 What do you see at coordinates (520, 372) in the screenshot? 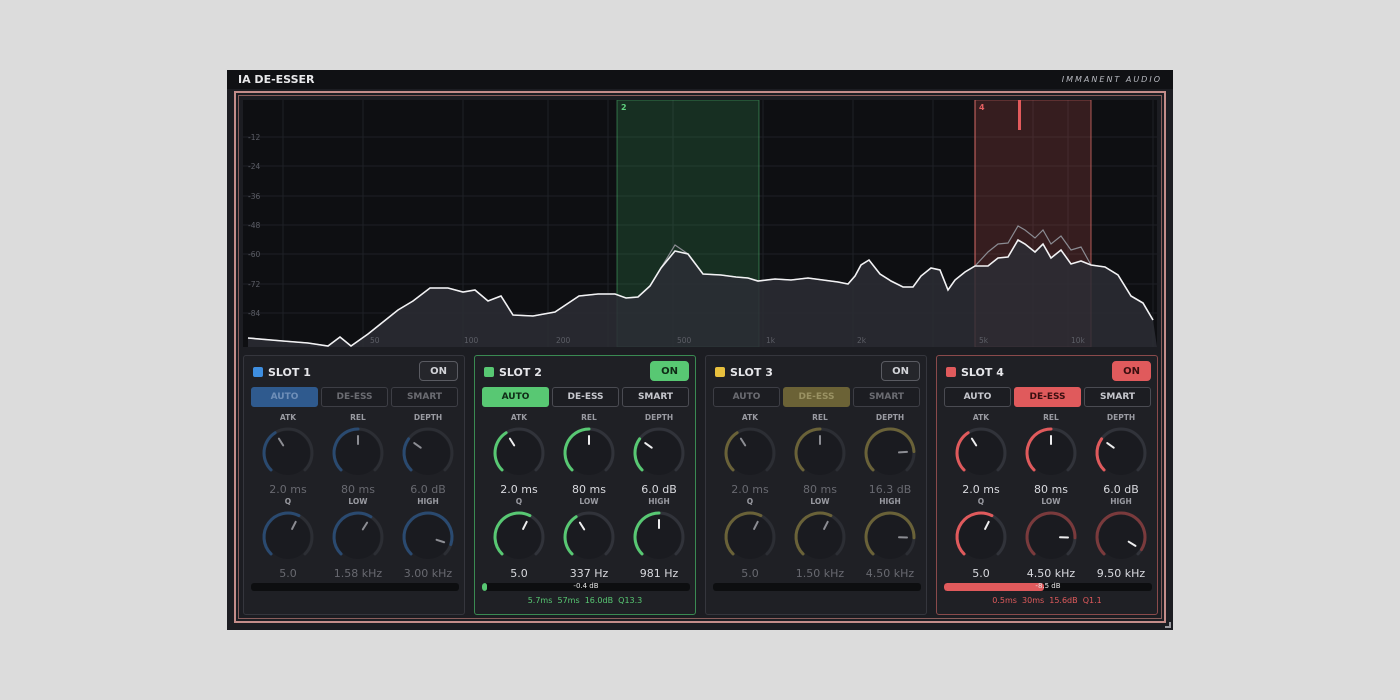
I see `slot-title: SLOT 2` at bounding box center [520, 372].